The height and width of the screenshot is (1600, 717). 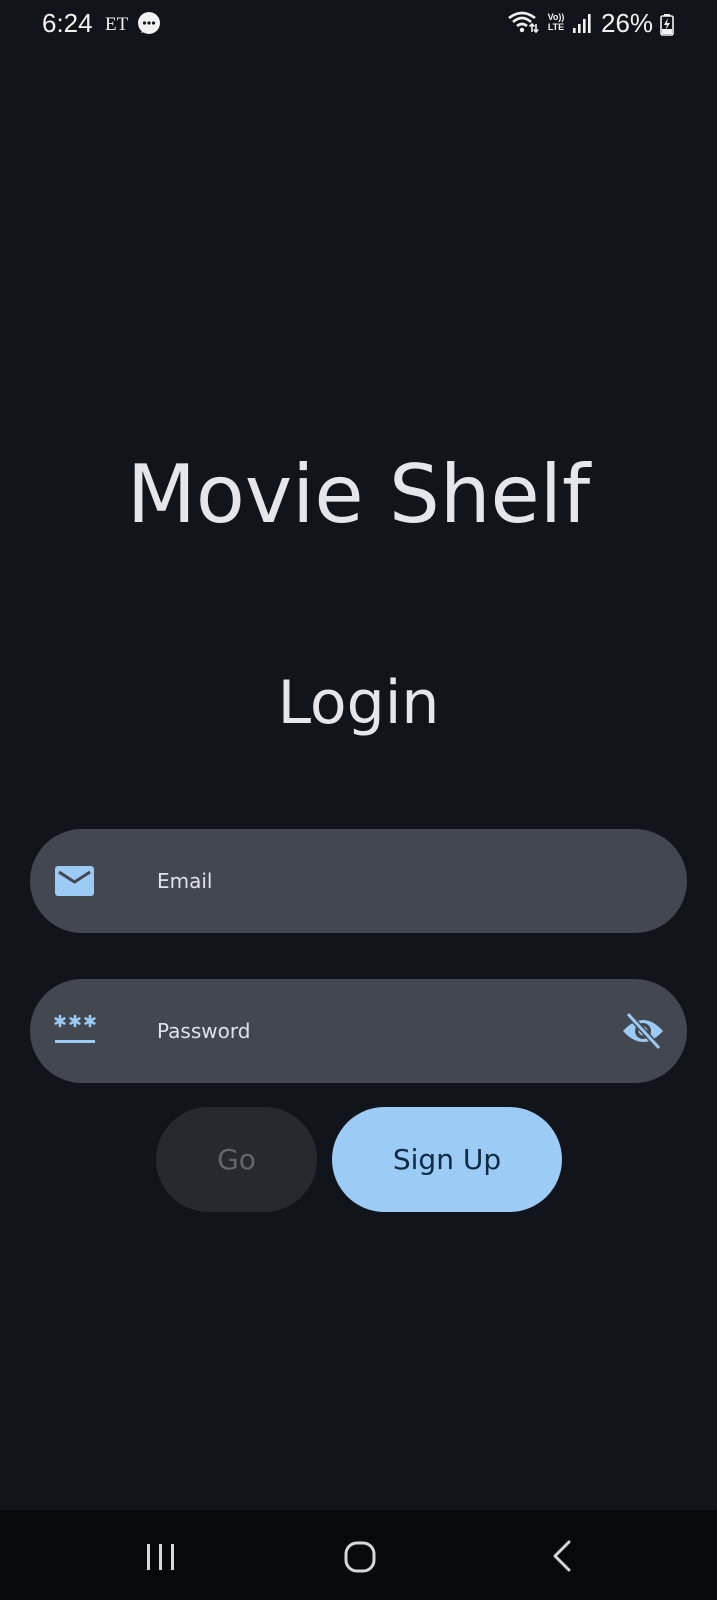 What do you see at coordinates (392, 1031) in the screenshot?
I see `password-input` at bounding box center [392, 1031].